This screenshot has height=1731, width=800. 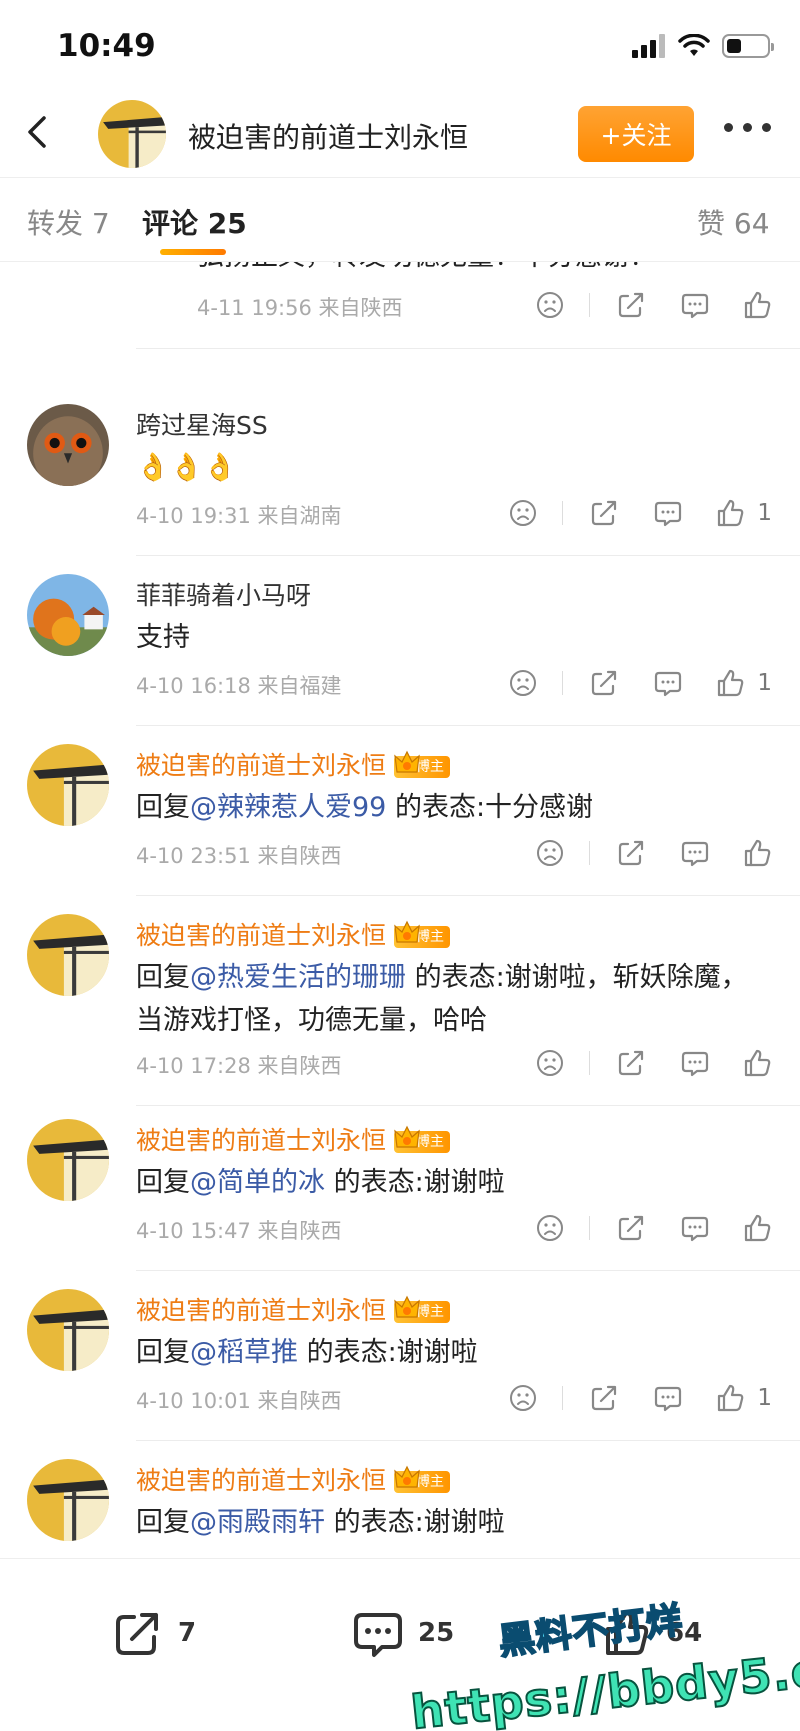 I want to click on commenter-name: 菲菲骑着小马呀, so click(x=223, y=594).